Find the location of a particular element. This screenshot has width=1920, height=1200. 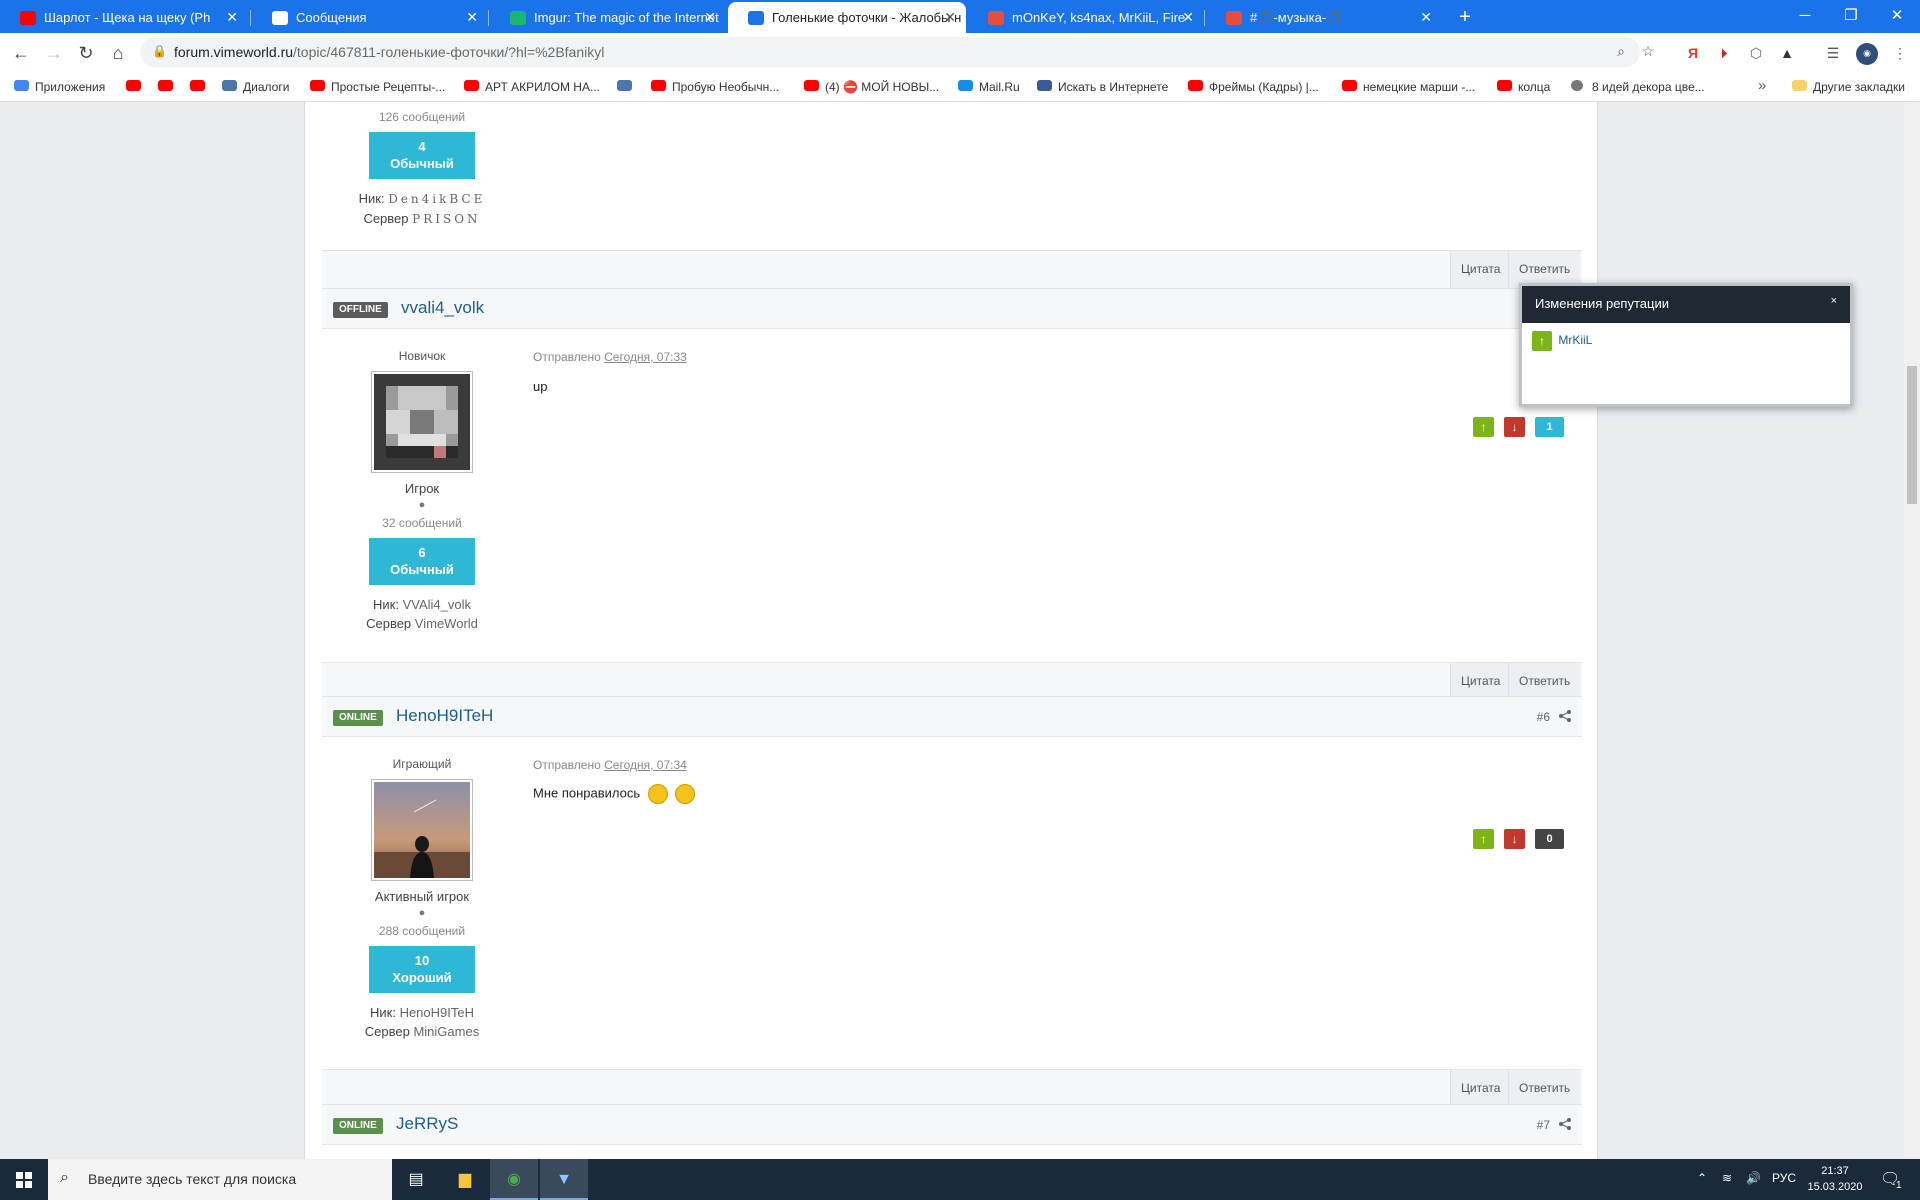

reputation-count: 1 is located at coordinates (1549, 427).